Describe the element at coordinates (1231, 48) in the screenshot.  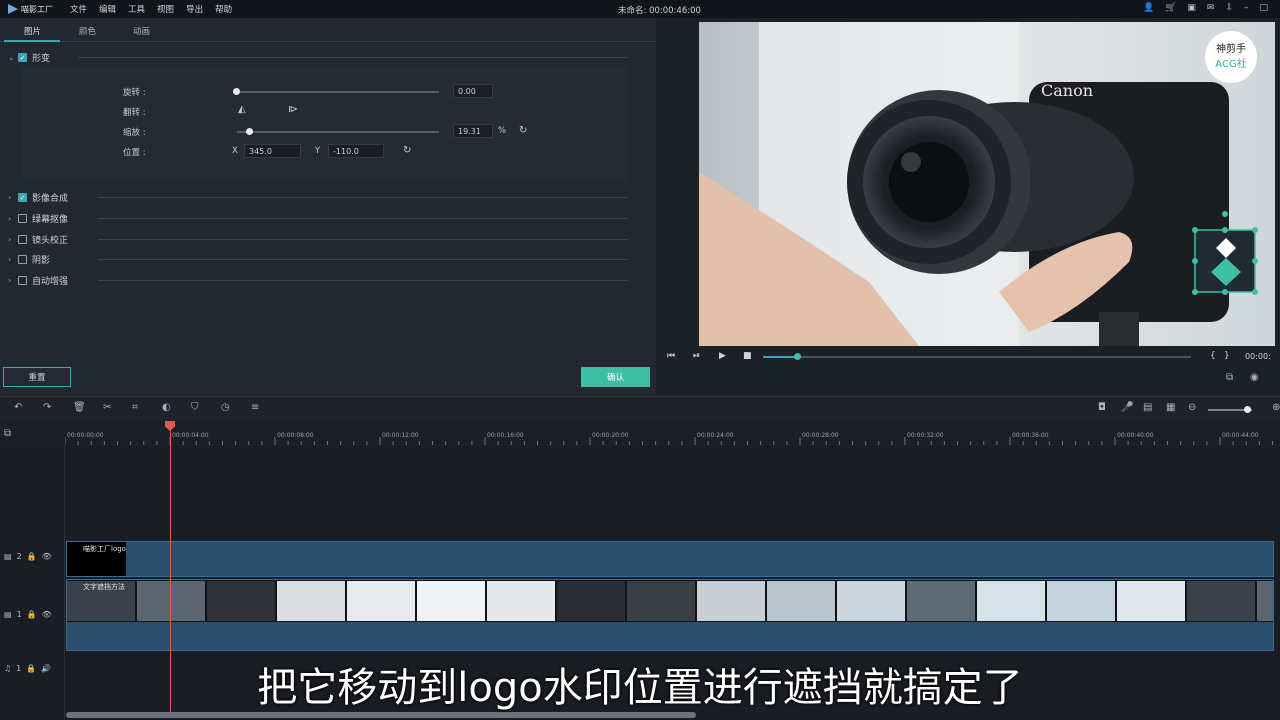
I see `watermark-line1: 神剪手` at that location.